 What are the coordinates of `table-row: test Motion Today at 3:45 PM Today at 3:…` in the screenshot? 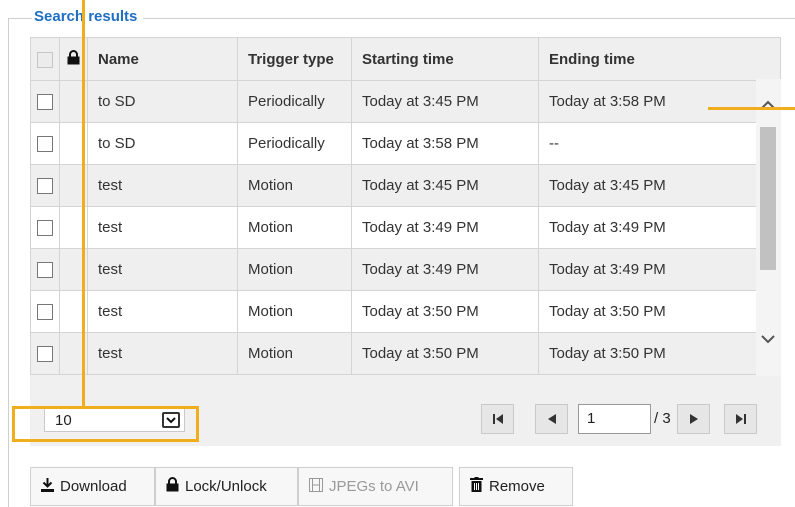 It's located at (393, 185).